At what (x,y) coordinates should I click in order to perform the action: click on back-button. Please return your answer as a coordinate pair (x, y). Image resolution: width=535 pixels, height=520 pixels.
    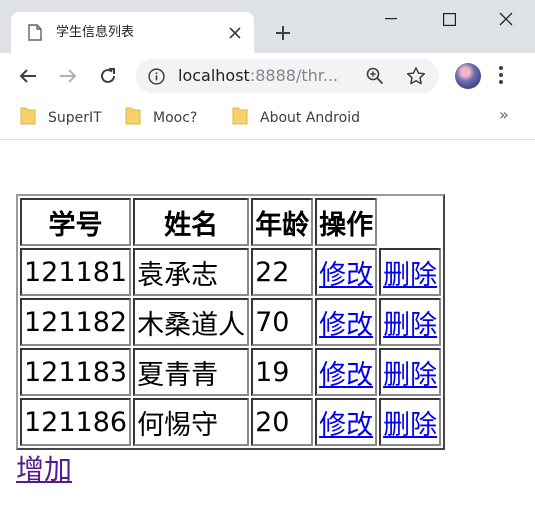
    Looking at the image, I should click on (28, 76).